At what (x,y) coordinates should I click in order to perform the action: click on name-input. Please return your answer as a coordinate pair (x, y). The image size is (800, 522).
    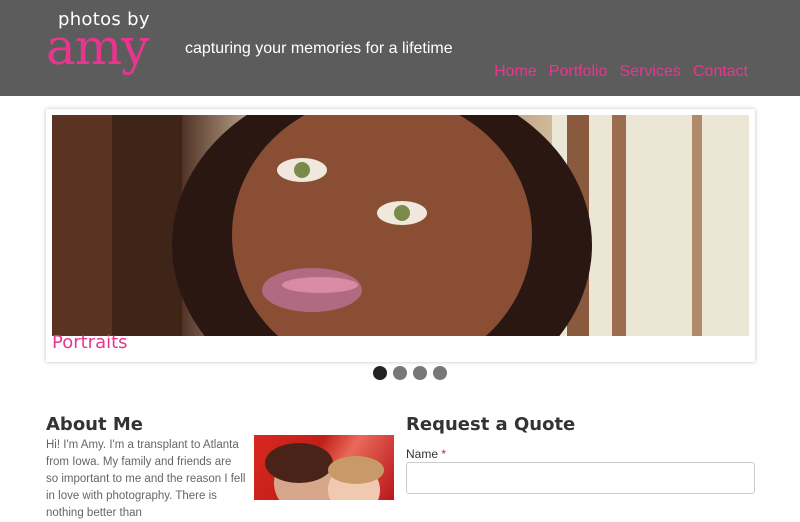
    Looking at the image, I should click on (580, 478).